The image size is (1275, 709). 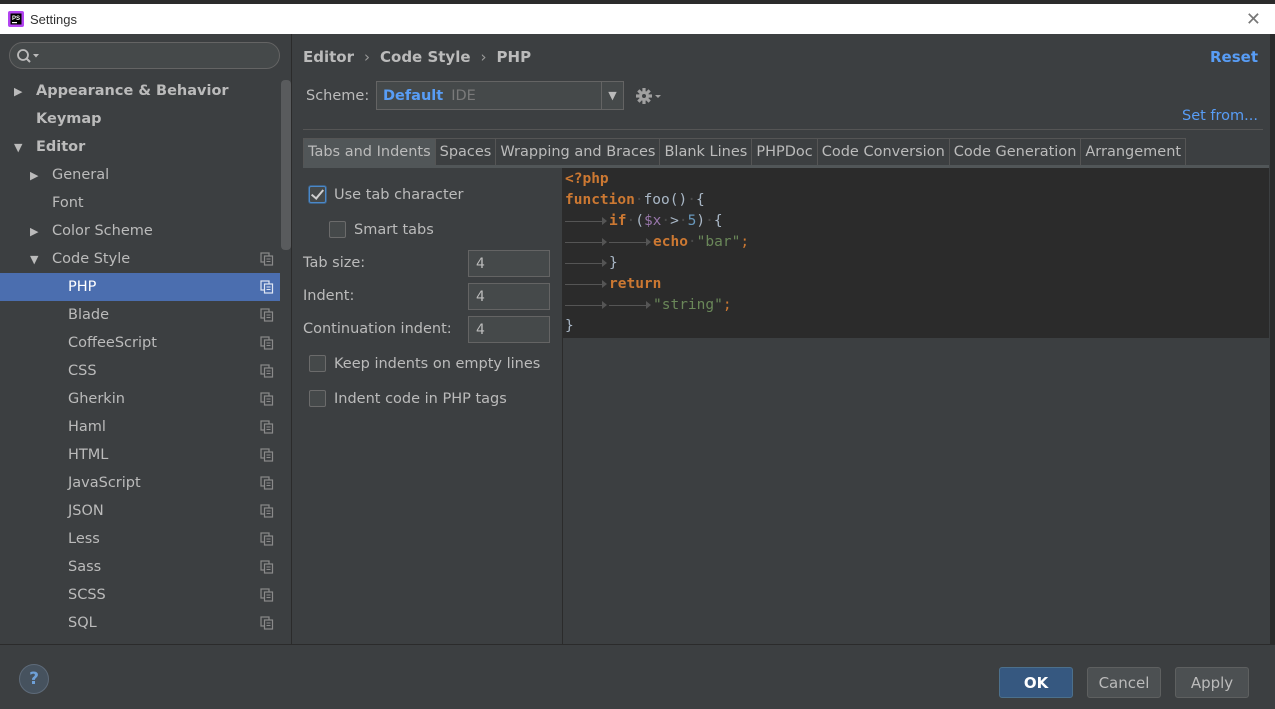 What do you see at coordinates (91, 259) in the screenshot?
I see `sidebar-item-label: Code Style` at bounding box center [91, 259].